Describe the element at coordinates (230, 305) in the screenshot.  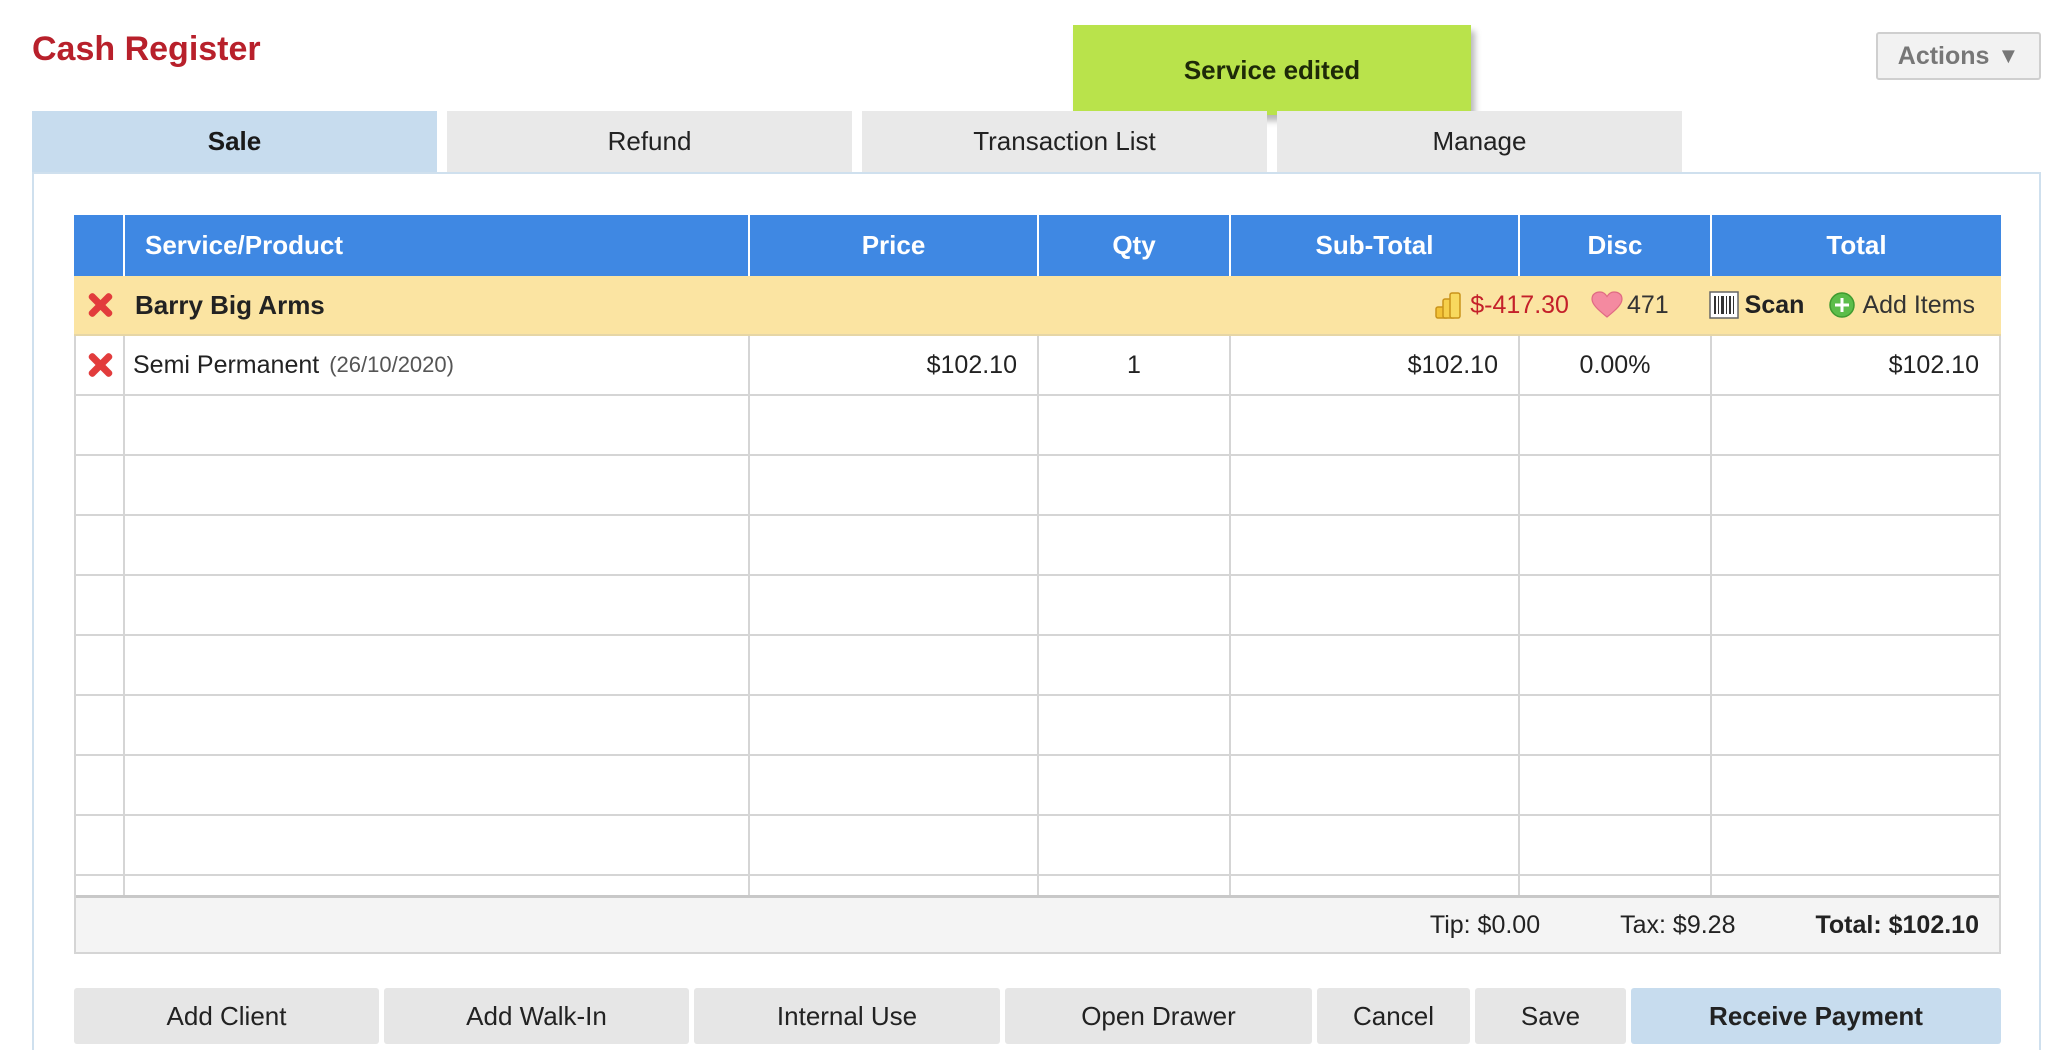
I see `client-name: Barry Big Arms` at that location.